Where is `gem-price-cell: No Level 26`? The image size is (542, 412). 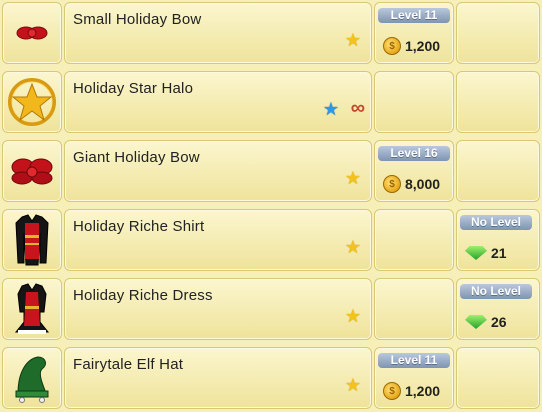 gem-price-cell: No Level 26 is located at coordinates (498, 309).